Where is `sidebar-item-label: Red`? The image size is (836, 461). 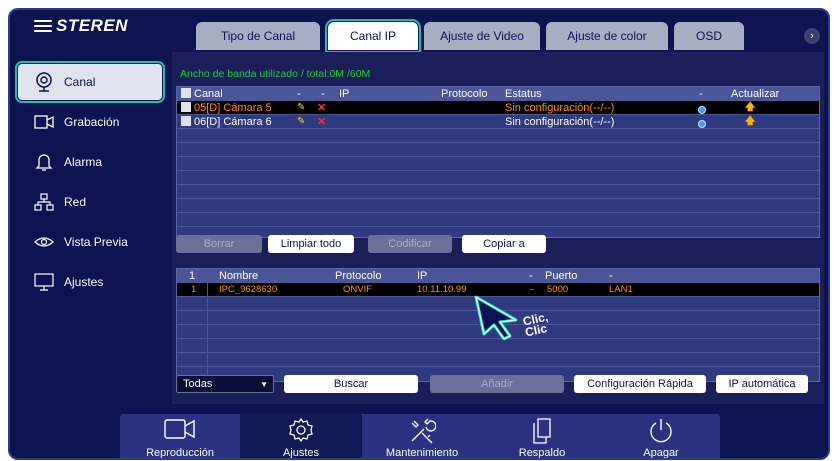
sidebar-item-label: Red is located at coordinates (75, 202).